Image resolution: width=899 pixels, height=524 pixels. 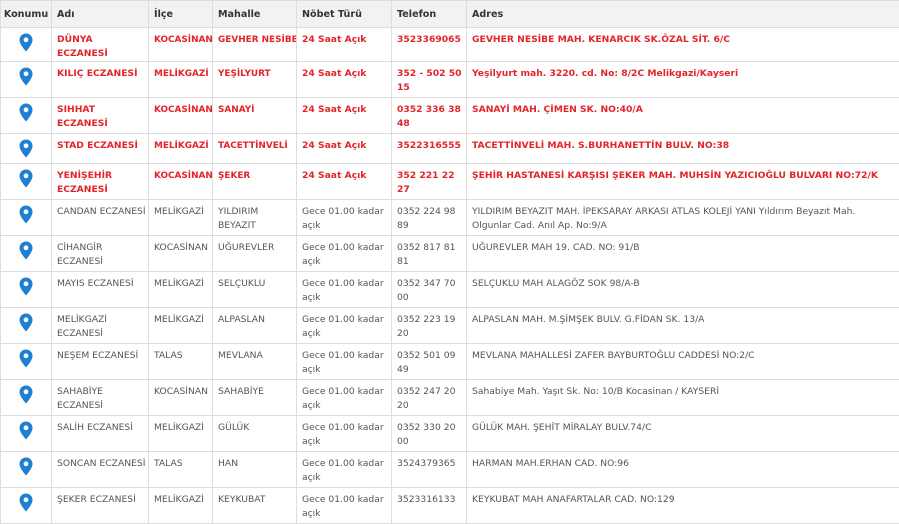 What do you see at coordinates (100, 116) in the screenshot?
I see `pharmacy-name: SIHHAT ECZANESİ` at bounding box center [100, 116].